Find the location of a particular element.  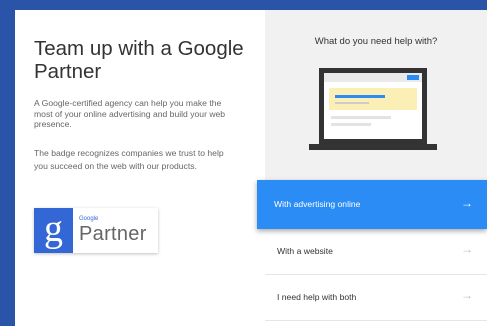

badge-google-text: Google is located at coordinates (89, 219).